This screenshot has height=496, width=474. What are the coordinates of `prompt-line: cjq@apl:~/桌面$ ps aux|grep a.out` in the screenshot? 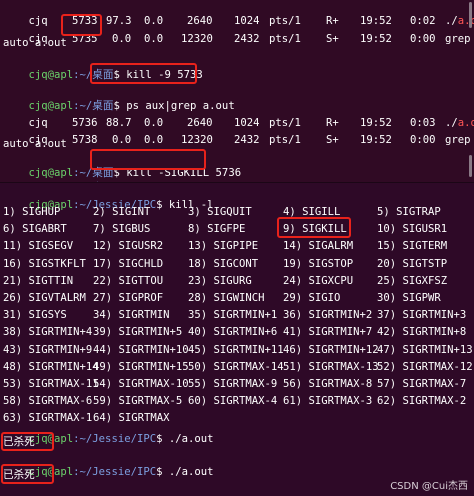 It's located at (131, 106).